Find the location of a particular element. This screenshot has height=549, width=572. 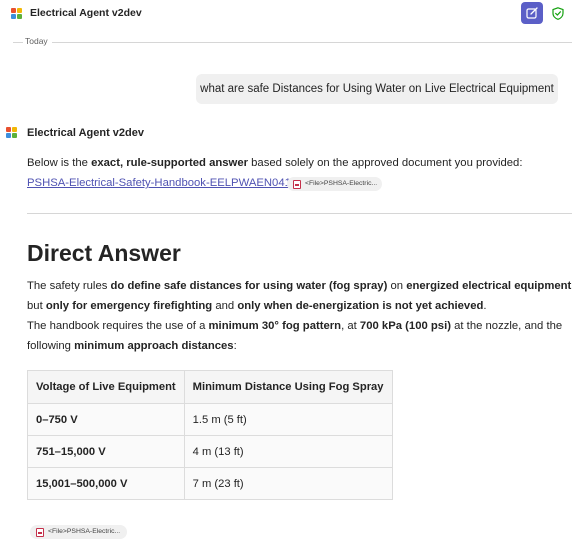

bot-name: Electrical Agent v2dev is located at coordinates (85, 133).